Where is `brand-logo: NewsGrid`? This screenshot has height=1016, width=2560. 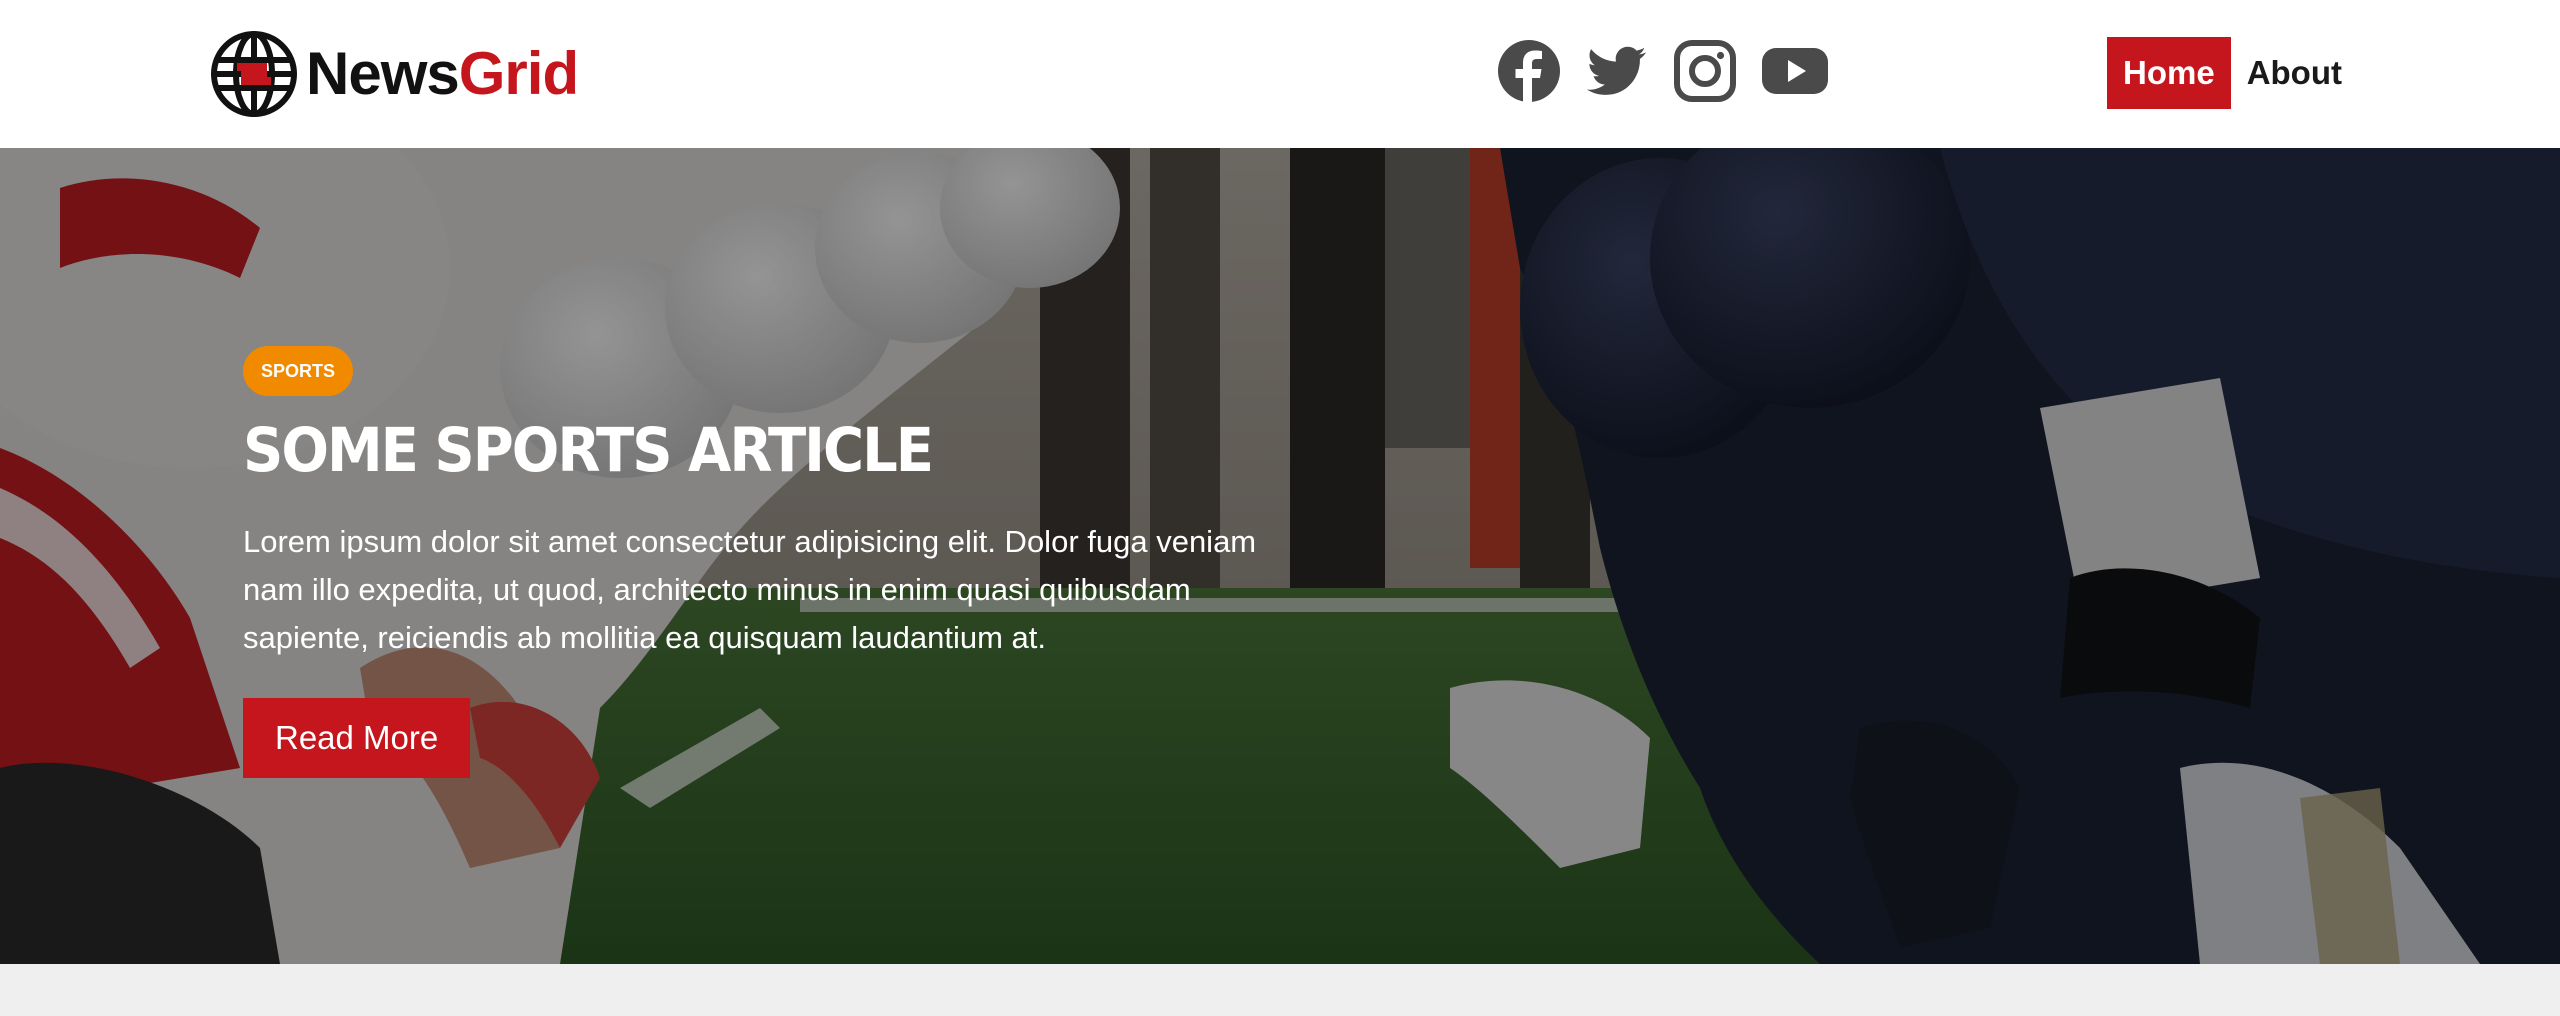
brand-logo: NewsGrid is located at coordinates (394, 74).